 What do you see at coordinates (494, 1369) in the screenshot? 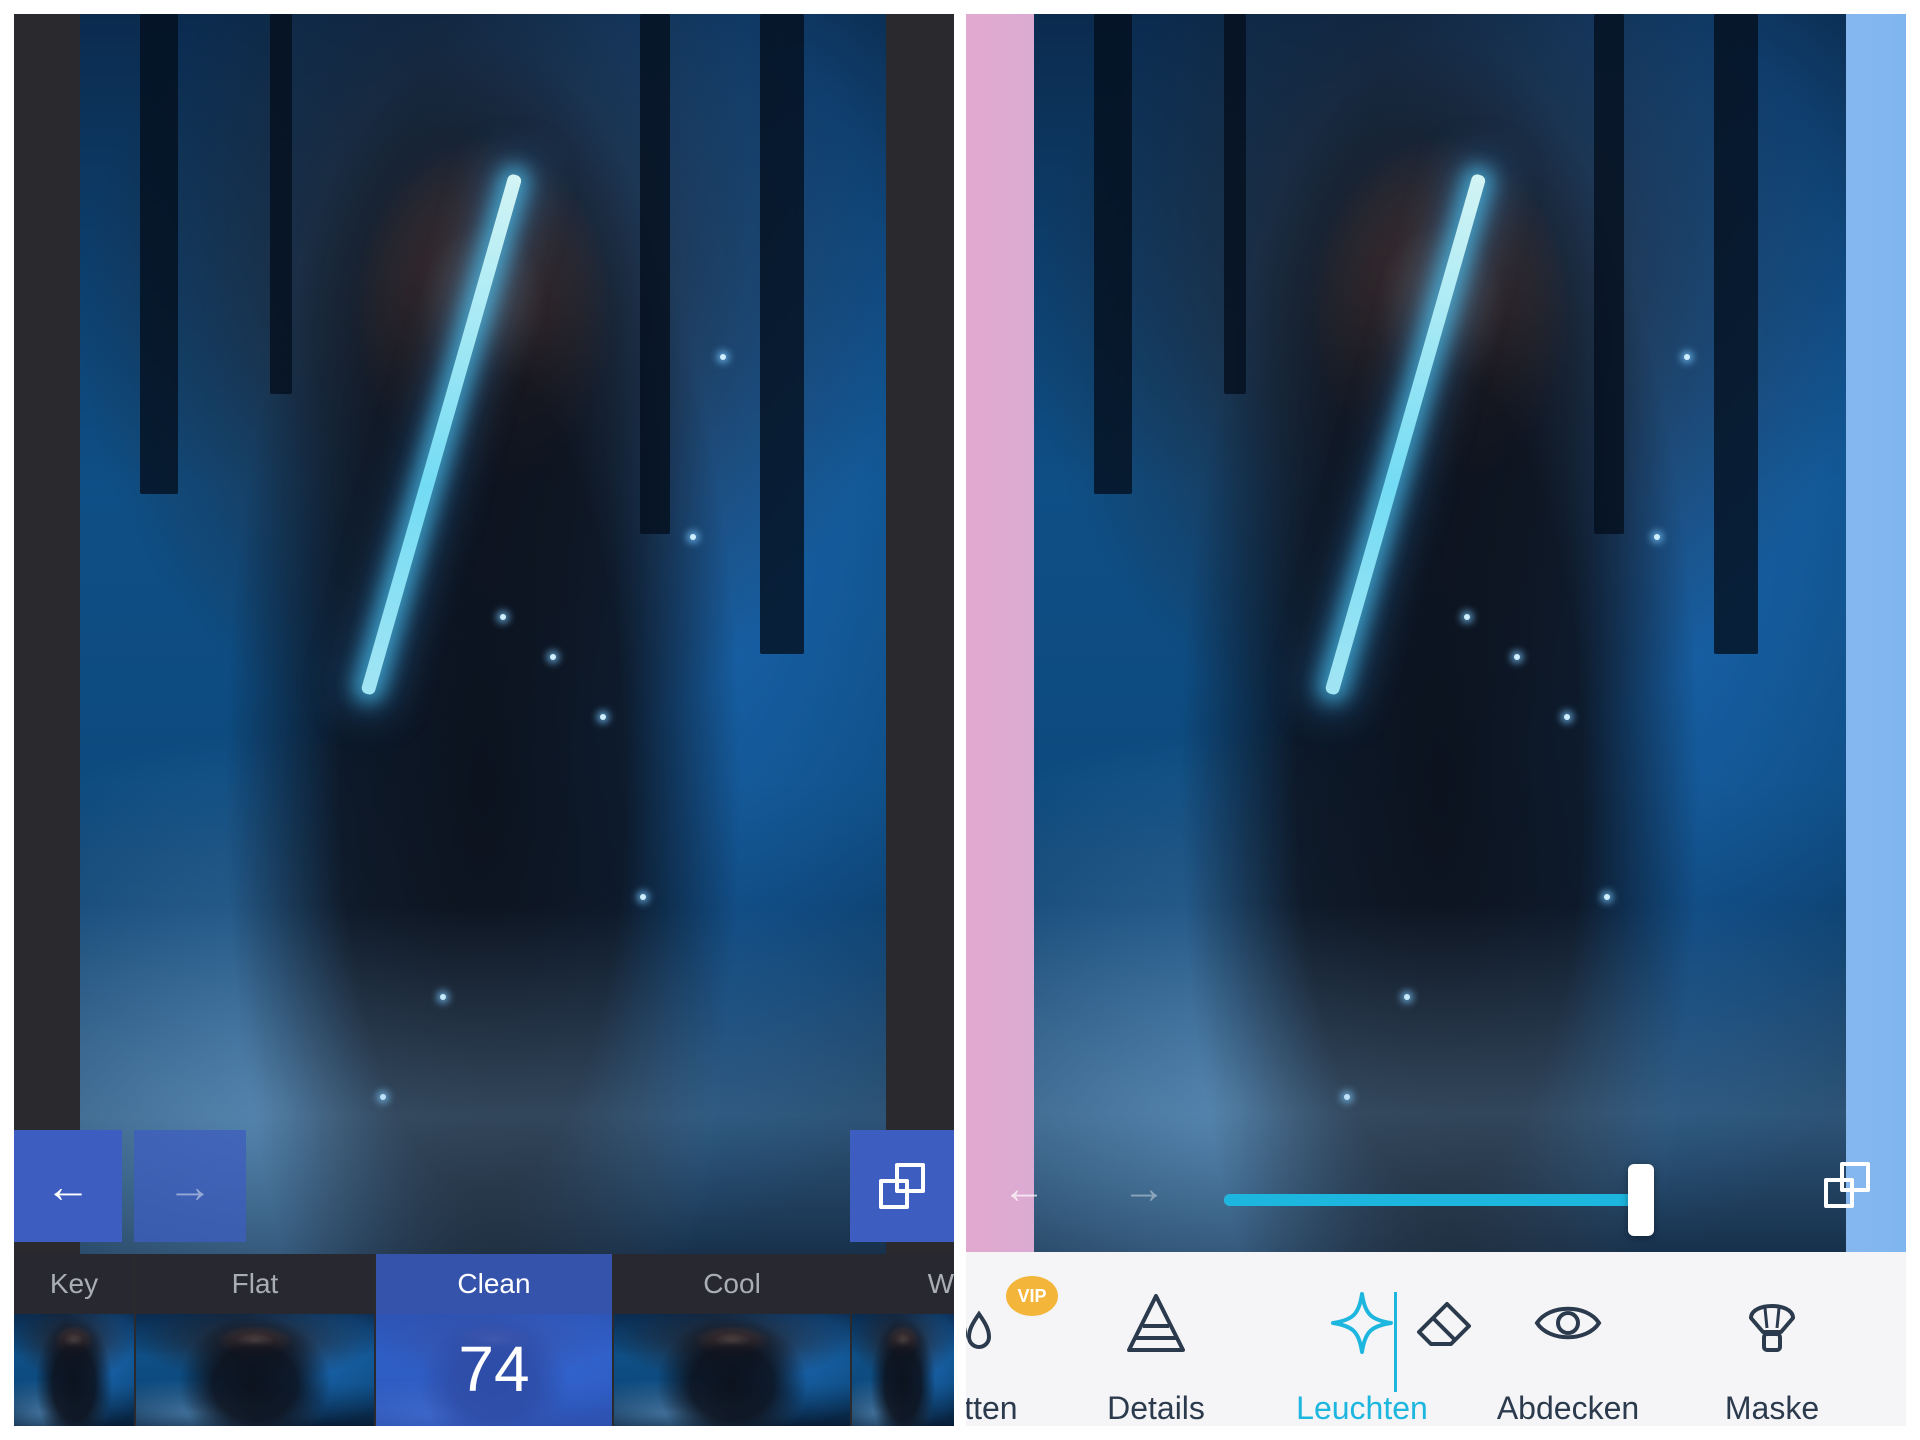
I see `filter-strength-value: 74` at bounding box center [494, 1369].